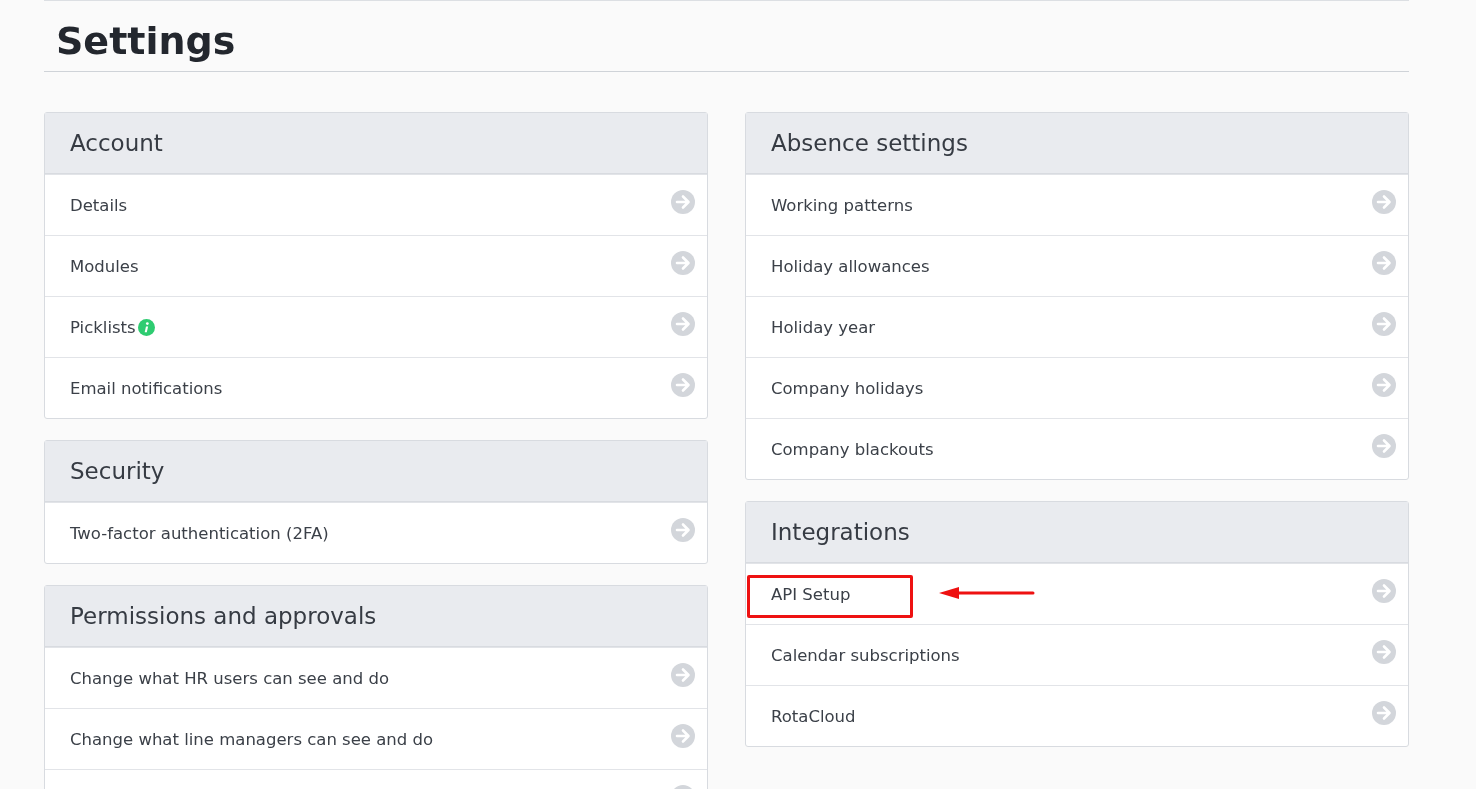 Image resolution: width=1476 pixels, height=789 pixels. I want to click on panel-title: Account, so click(116, 143).